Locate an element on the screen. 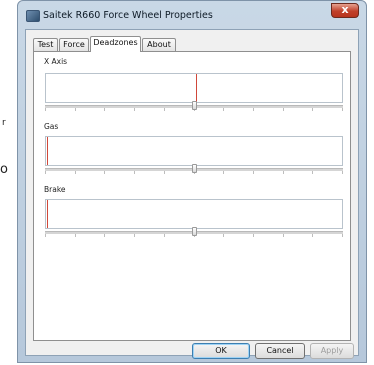  close-button: x is located at coordinates (345, 10).